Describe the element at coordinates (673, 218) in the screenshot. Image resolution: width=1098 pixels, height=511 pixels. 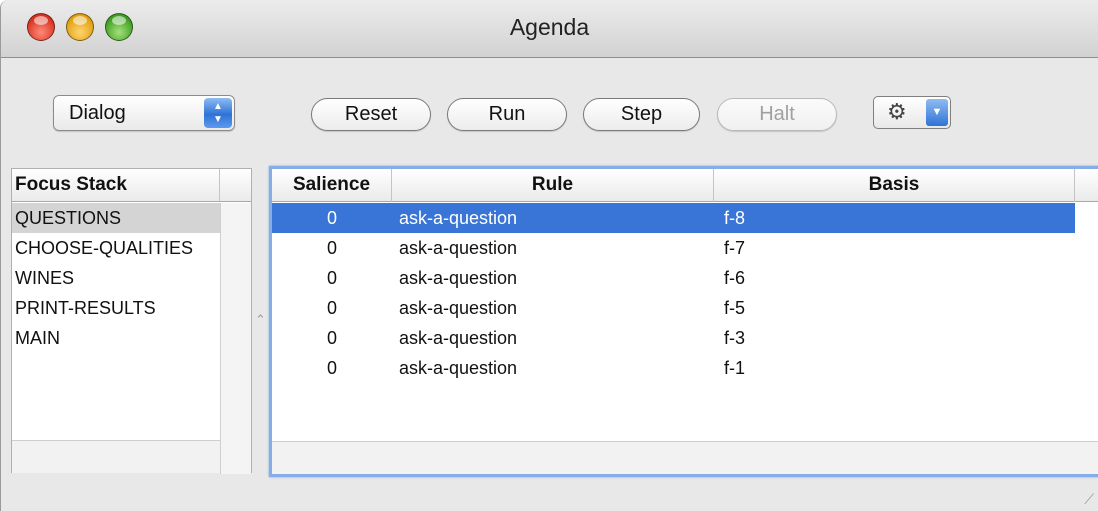
I see `agenda-row: 0 ask-a-question f-8` at that location.